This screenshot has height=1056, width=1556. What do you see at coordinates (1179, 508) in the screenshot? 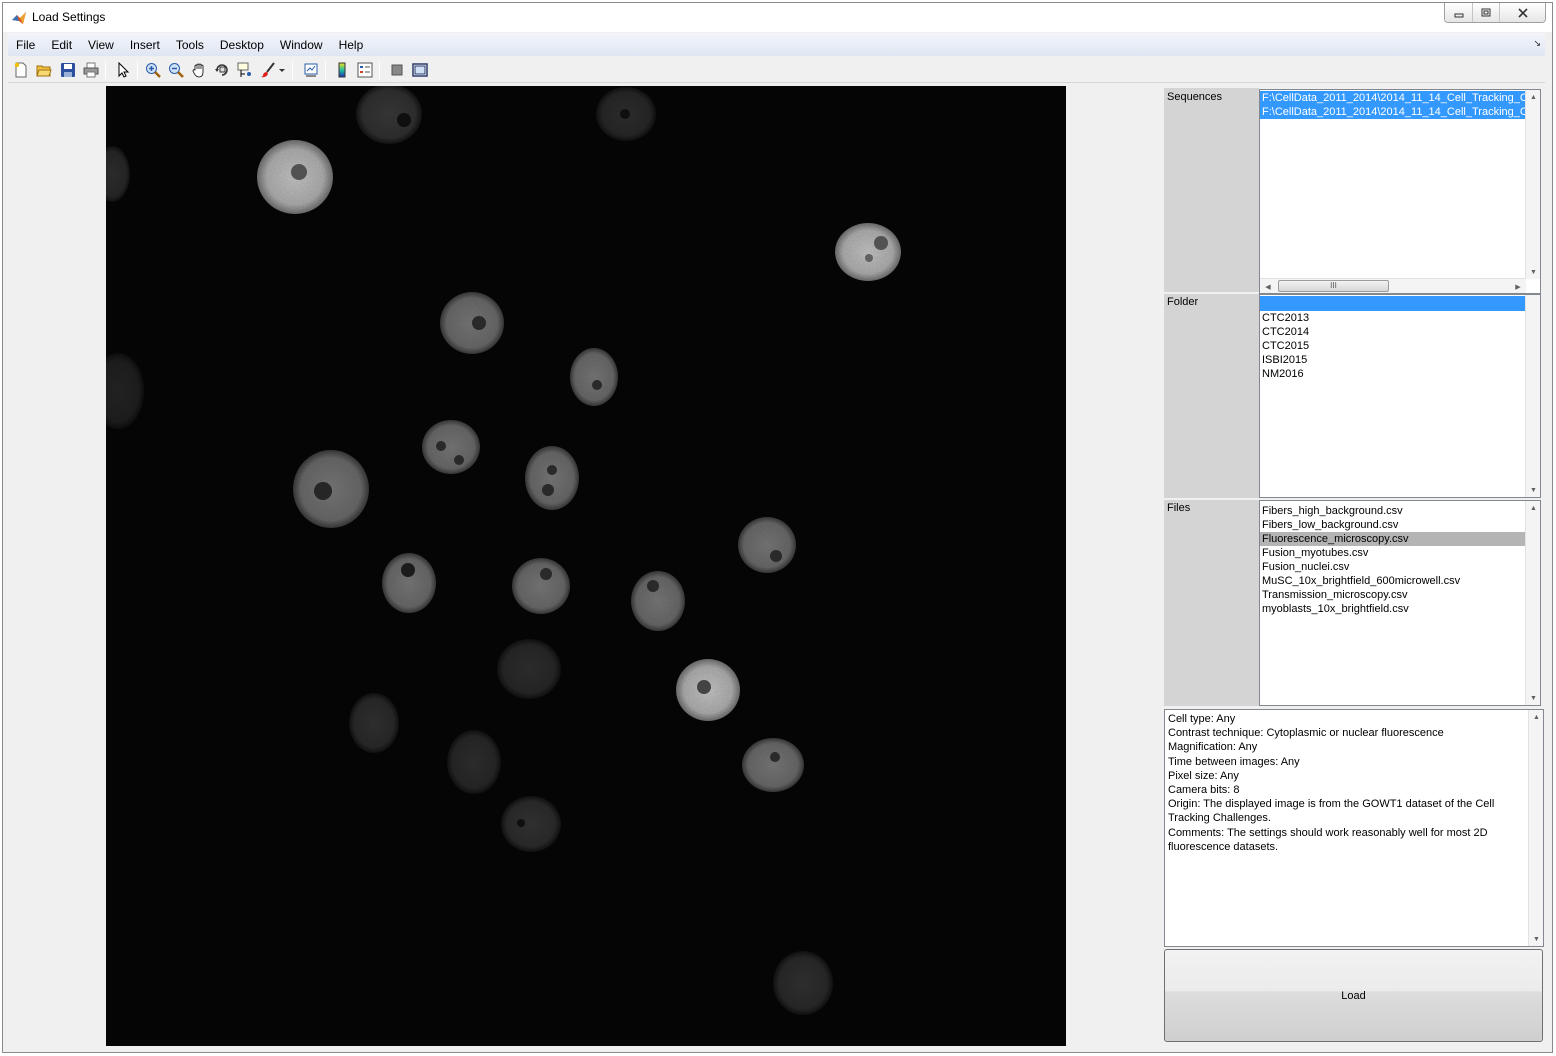
I see `files-label: Files` at bounding box center [1179, 508].